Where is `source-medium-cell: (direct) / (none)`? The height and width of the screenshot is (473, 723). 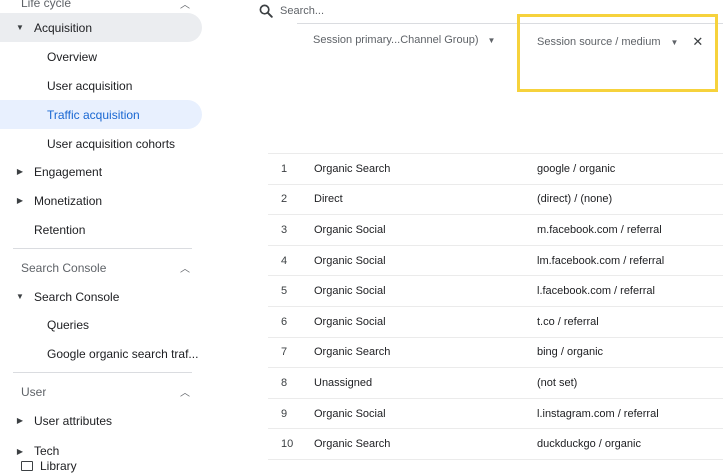
source-medium-cell: (direct) / (none) is located at coordinates (630, 200).